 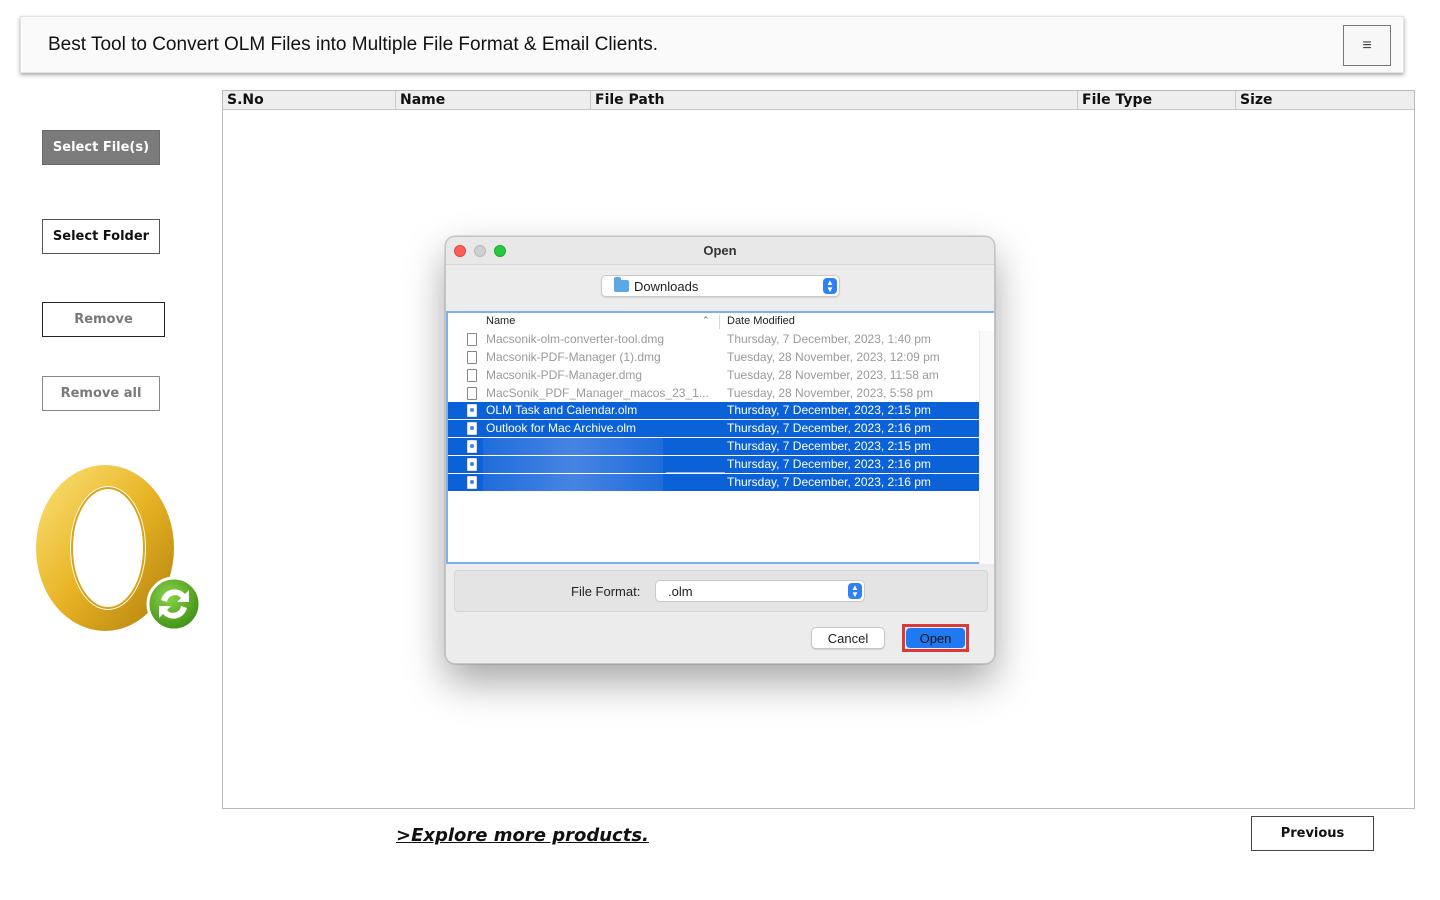 What do you see at coordinates (1325, 100) in the screenshot?
I see `column-header-size: Size` at bounding box center [1325, 100].